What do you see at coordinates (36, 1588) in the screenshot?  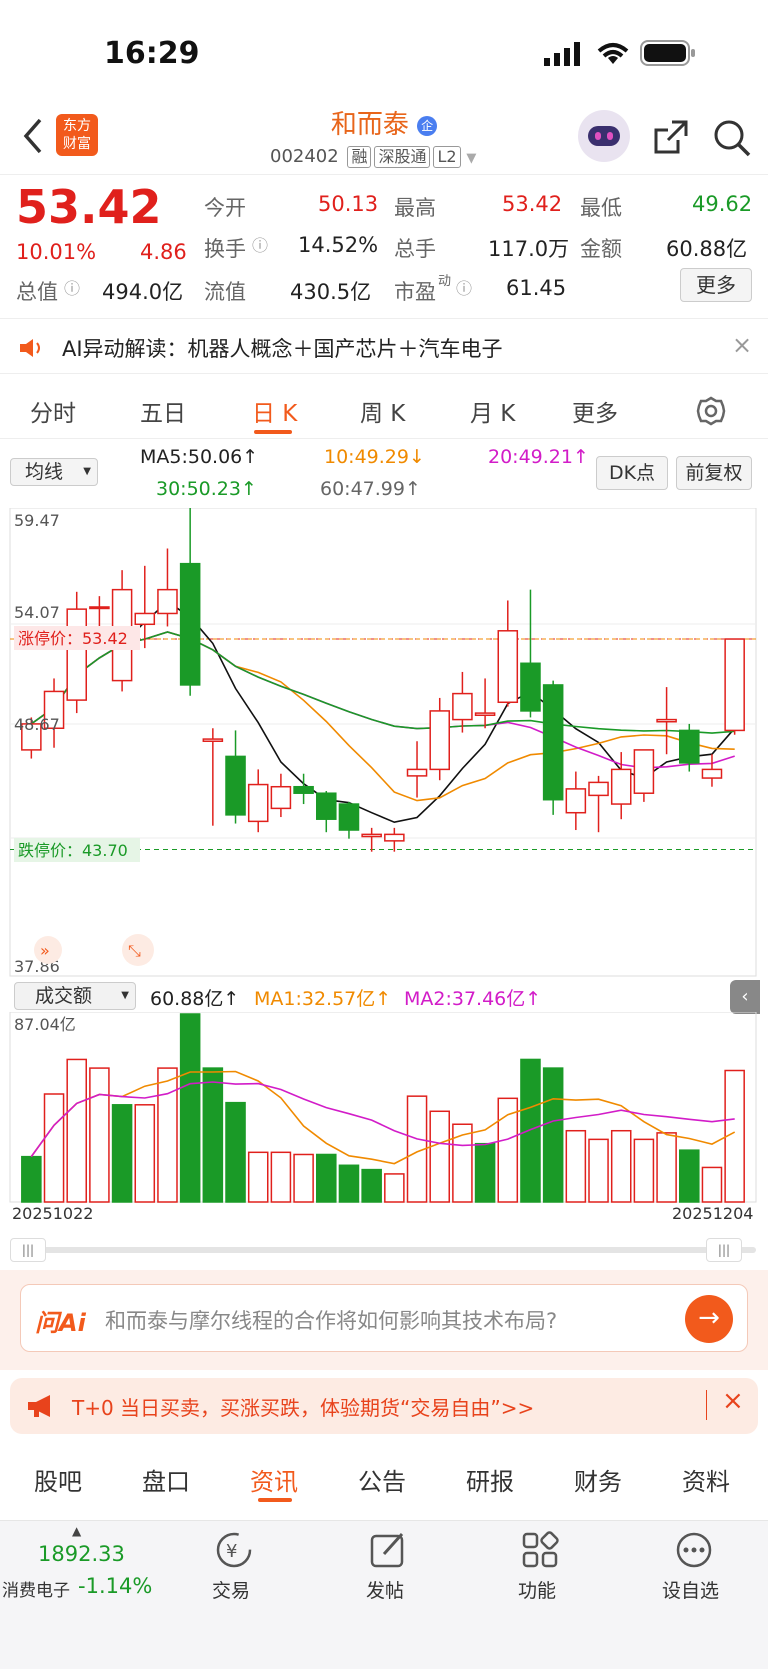 I see `index-name: 消费电子` at bounding box center [36, 1588].